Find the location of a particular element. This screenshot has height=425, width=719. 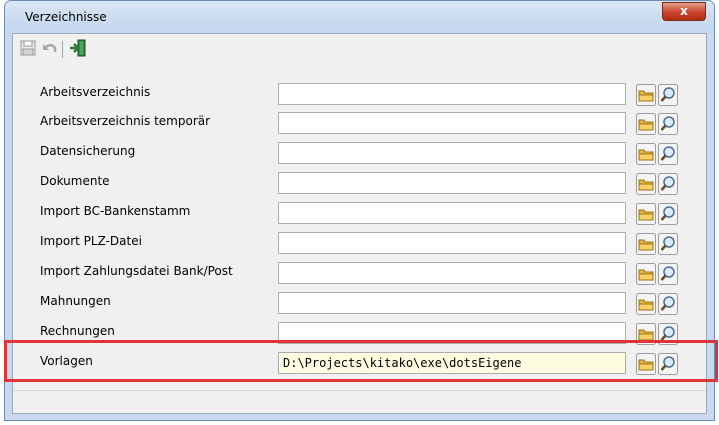

exit-icon is located at coordinates (78, 48).